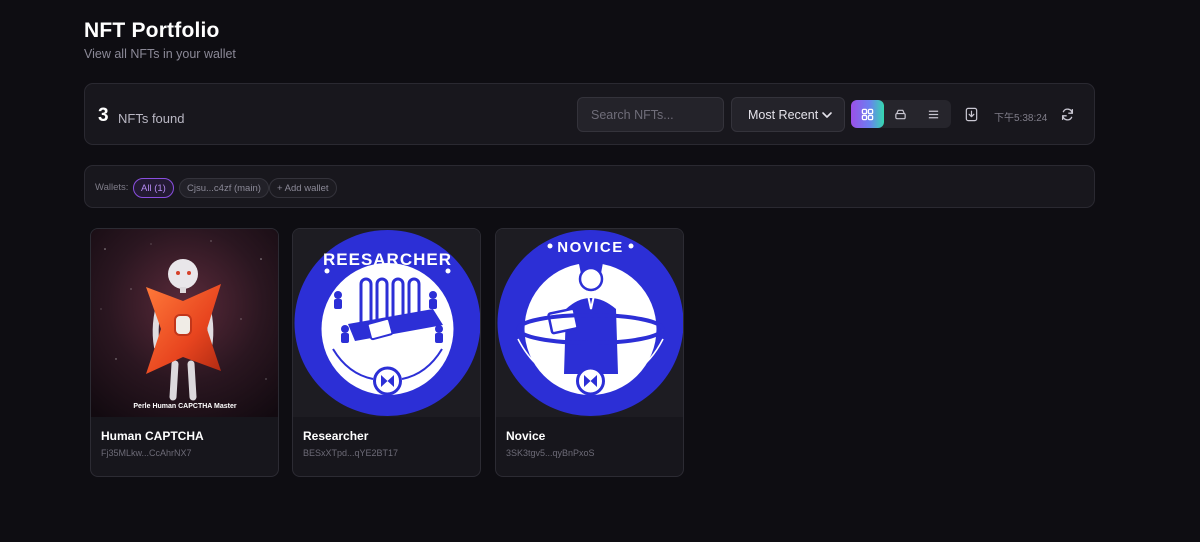 This screenshot has height=542, width=1200. What do you see at coordinates (112, 187) in the screenshot?
I see `wallets-label: Wallets:` at bounding box center [112, 187].